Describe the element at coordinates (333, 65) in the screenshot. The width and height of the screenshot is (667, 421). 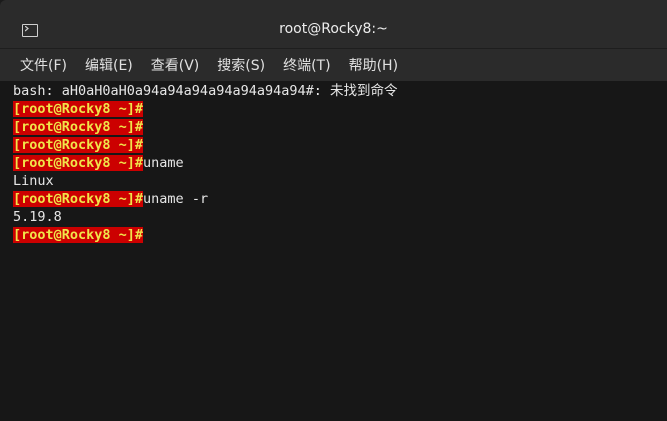
I see `menu-bar: 文件(F) 编辑(E) 查看(V) 搜索(S) 终端(T) 帮助(H)` at that location.